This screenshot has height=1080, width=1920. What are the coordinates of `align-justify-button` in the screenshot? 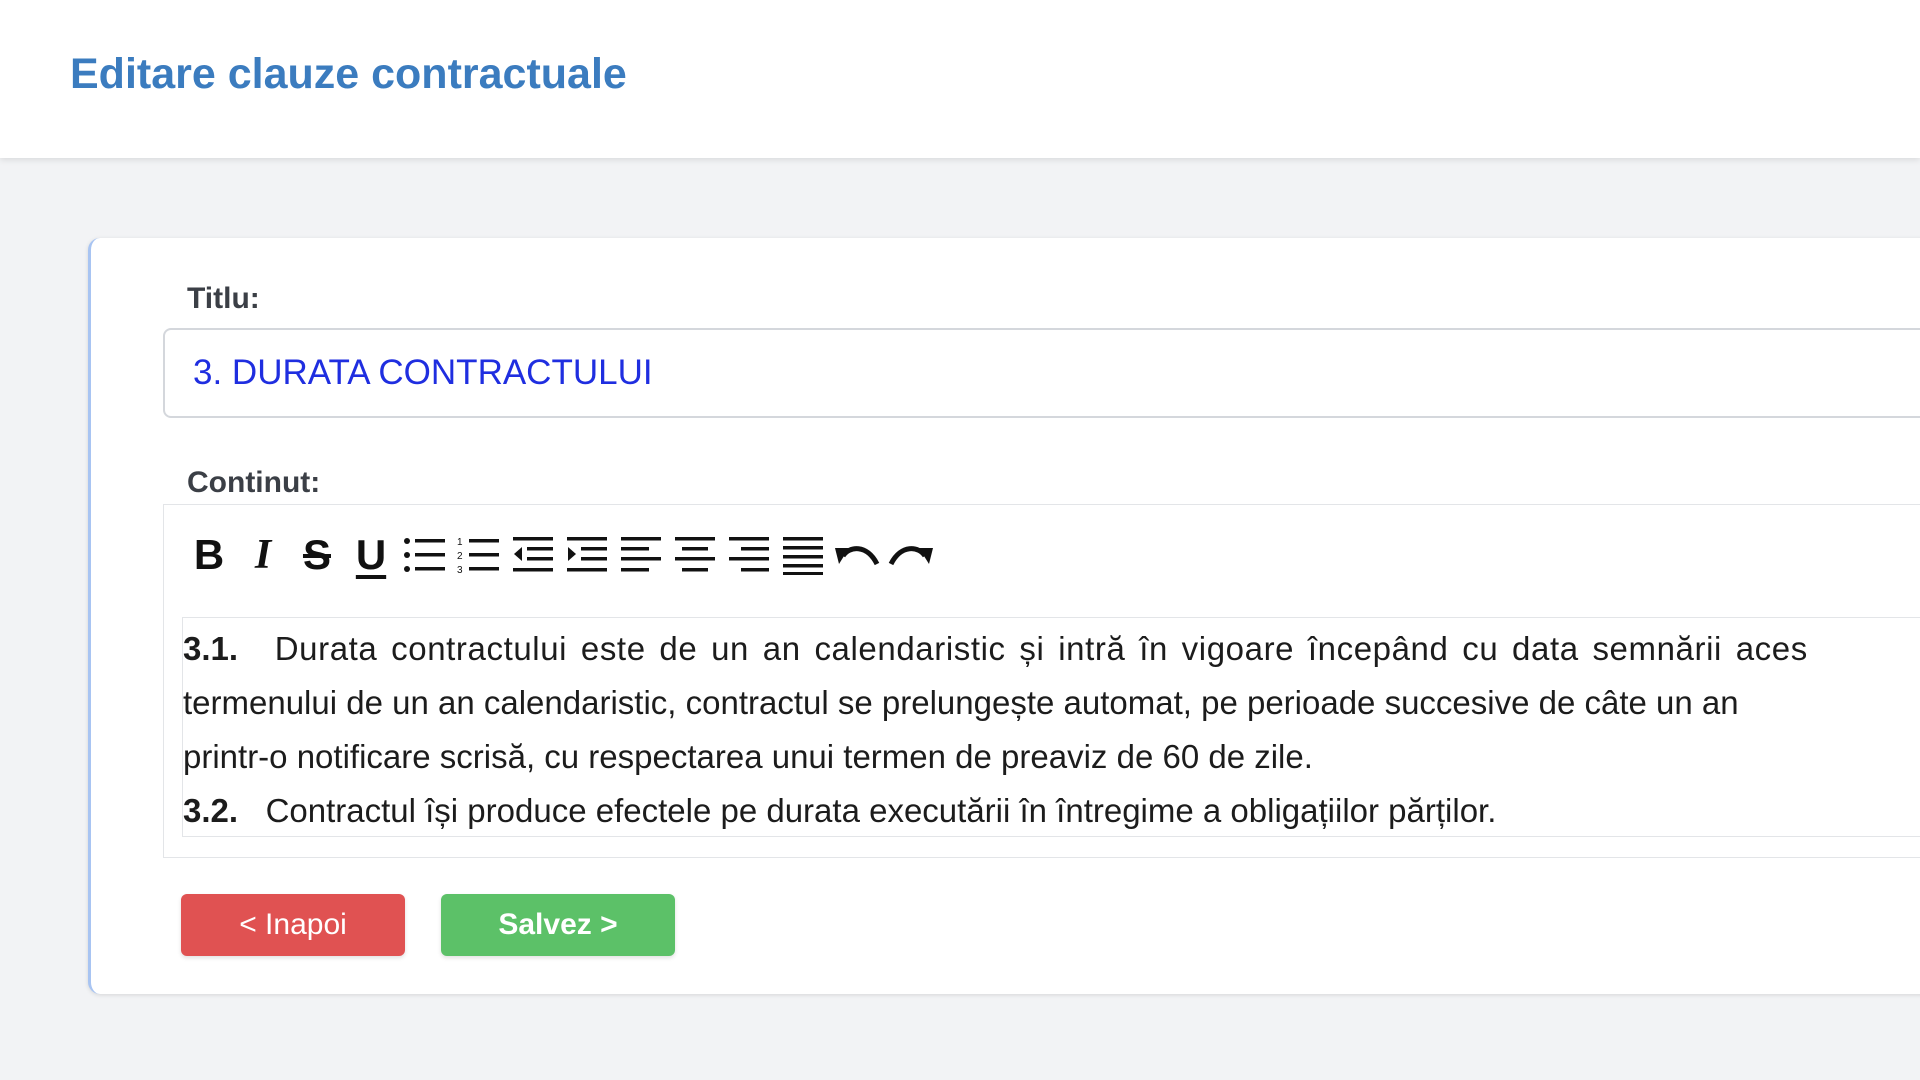 It's located at (803, 555).